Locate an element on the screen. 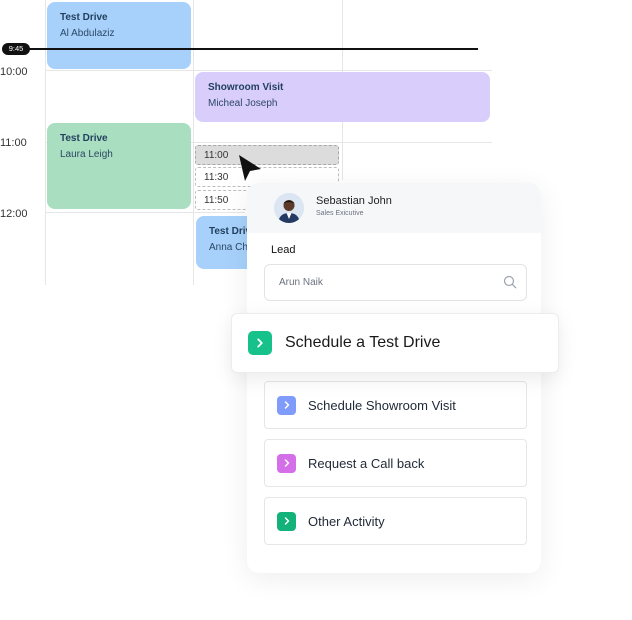 The width and height of the screenshot is (632, 620). time-label: 12:00 is located at coordinates (14, 214).